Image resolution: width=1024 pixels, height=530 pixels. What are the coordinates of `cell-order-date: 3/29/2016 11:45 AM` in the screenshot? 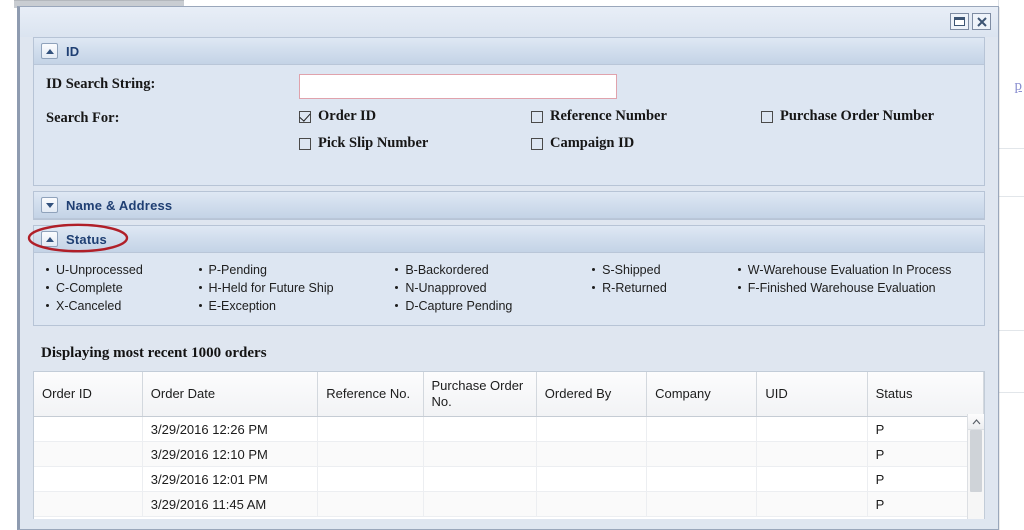 It's located at (230, 504).